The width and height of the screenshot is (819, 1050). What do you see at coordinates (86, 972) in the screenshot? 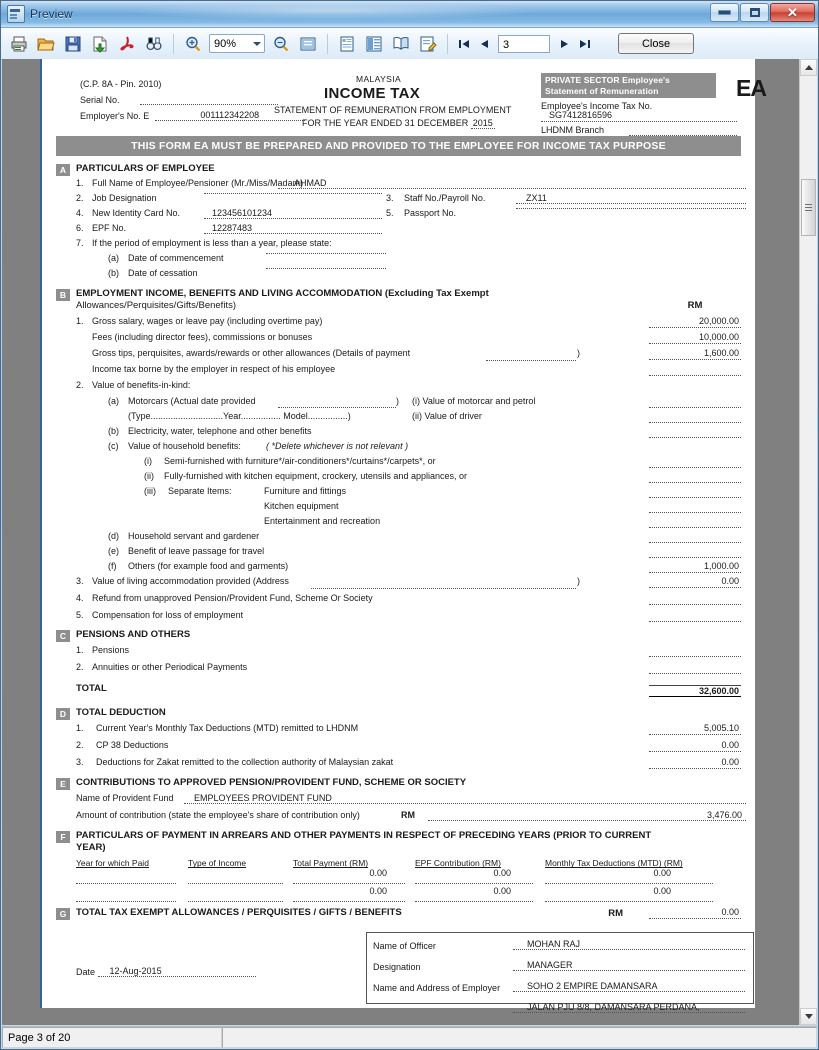
I see `date-label: Date` at bounding box center [86, 972].